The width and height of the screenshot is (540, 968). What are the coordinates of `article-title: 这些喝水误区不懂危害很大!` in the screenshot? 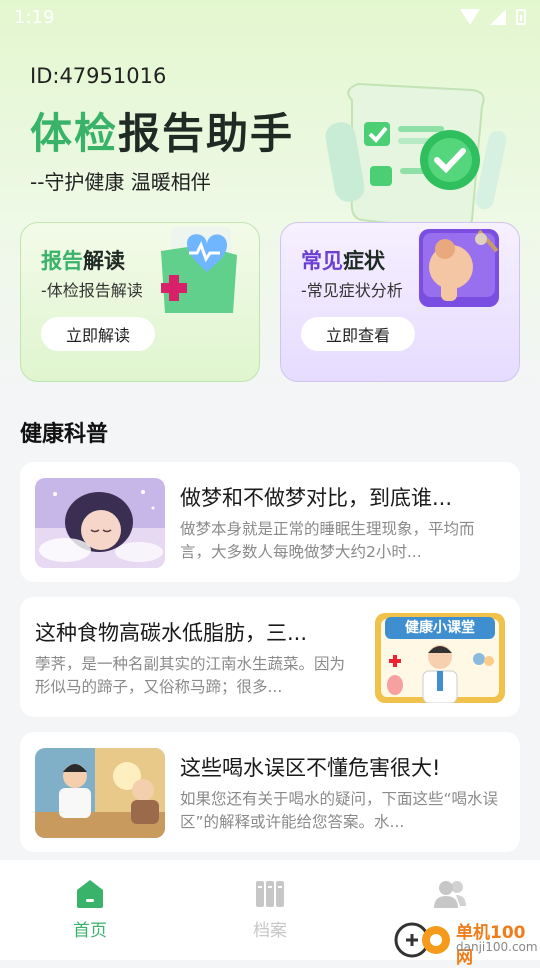 It's located at (310, 768).